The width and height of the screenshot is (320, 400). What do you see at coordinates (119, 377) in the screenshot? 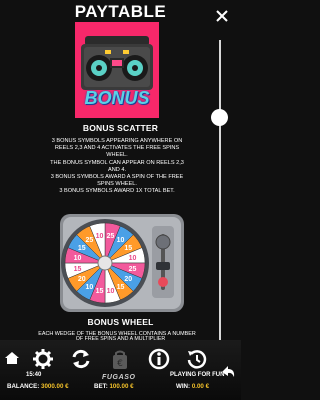
I see `brand-logo: FUGASO` at bounding box center [119, 377].